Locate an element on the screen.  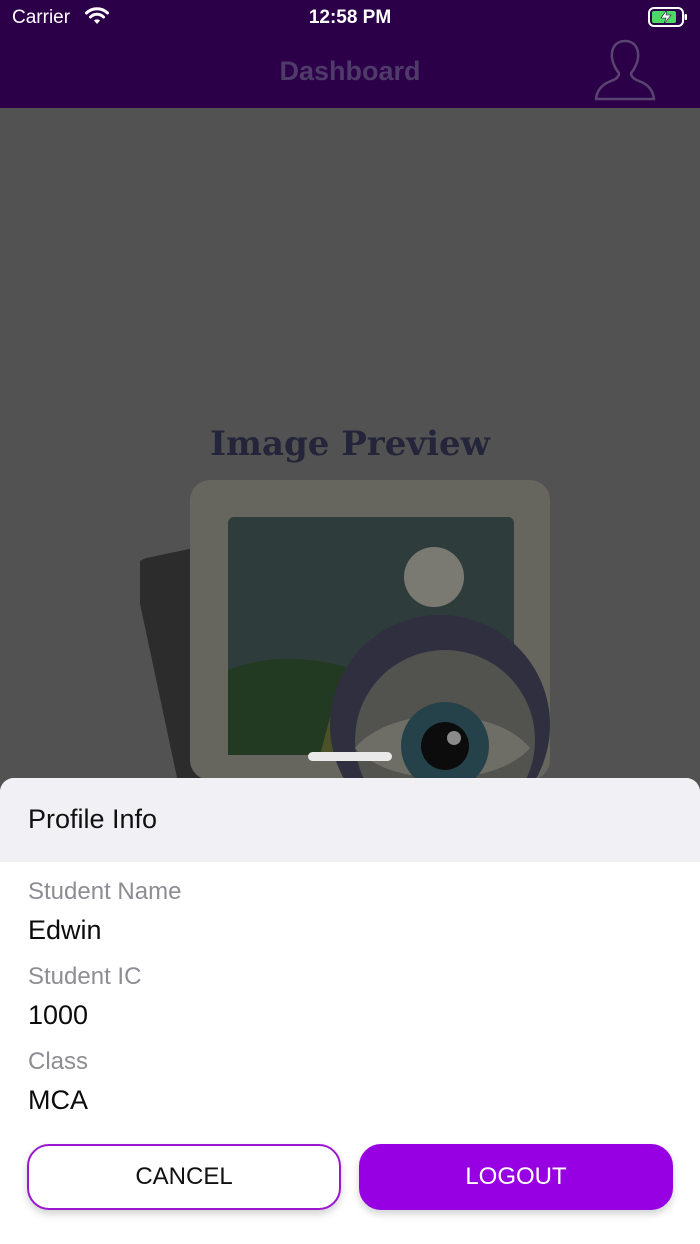
class-label: Class is located at coordinates (58, 1061).